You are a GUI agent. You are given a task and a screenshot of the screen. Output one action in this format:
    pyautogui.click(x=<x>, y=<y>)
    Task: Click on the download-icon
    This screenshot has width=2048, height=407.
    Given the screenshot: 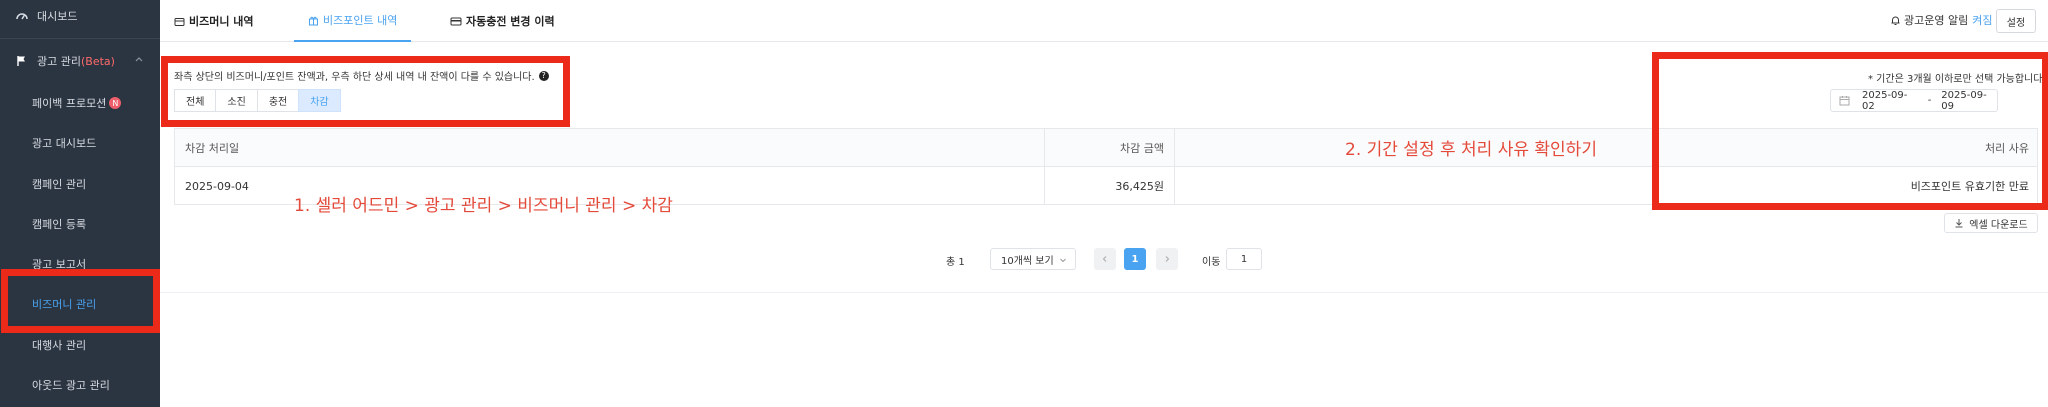 What is the action you would take?
    pyautogui.click(x=1959, y=223)
    